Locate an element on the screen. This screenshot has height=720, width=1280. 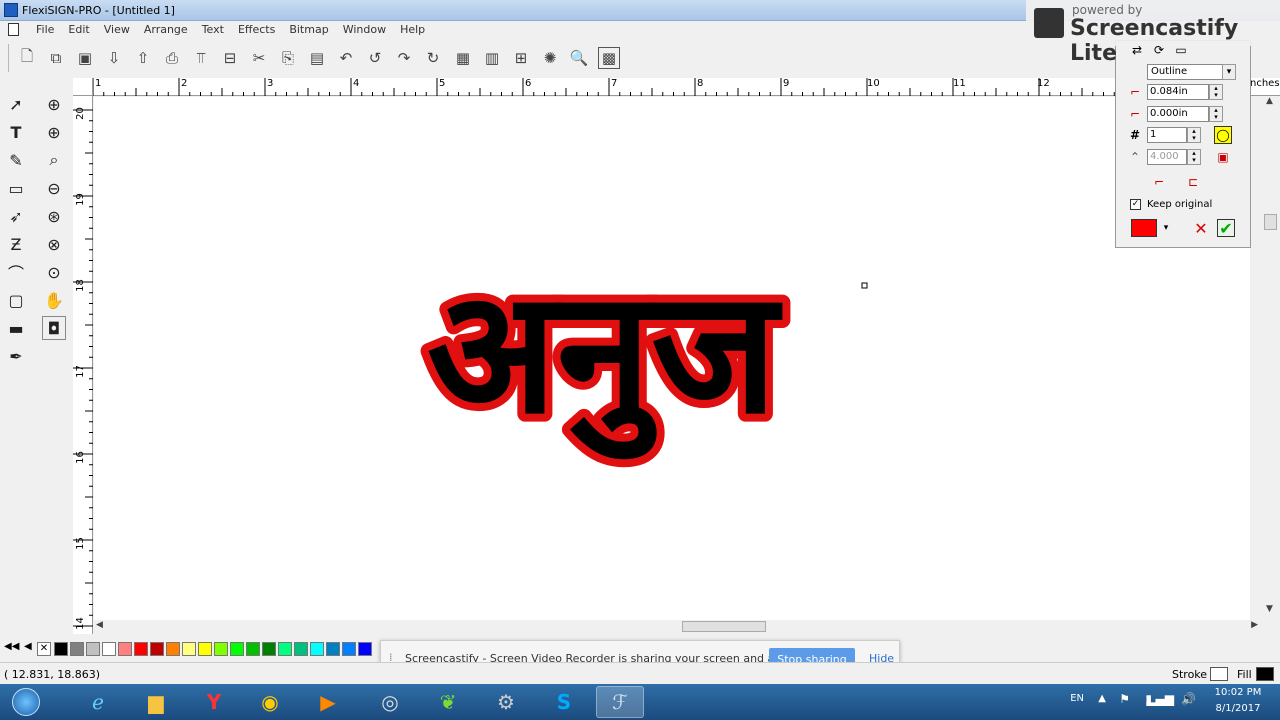
scissors-icon: ✂ is located at coordinates (259, 58).